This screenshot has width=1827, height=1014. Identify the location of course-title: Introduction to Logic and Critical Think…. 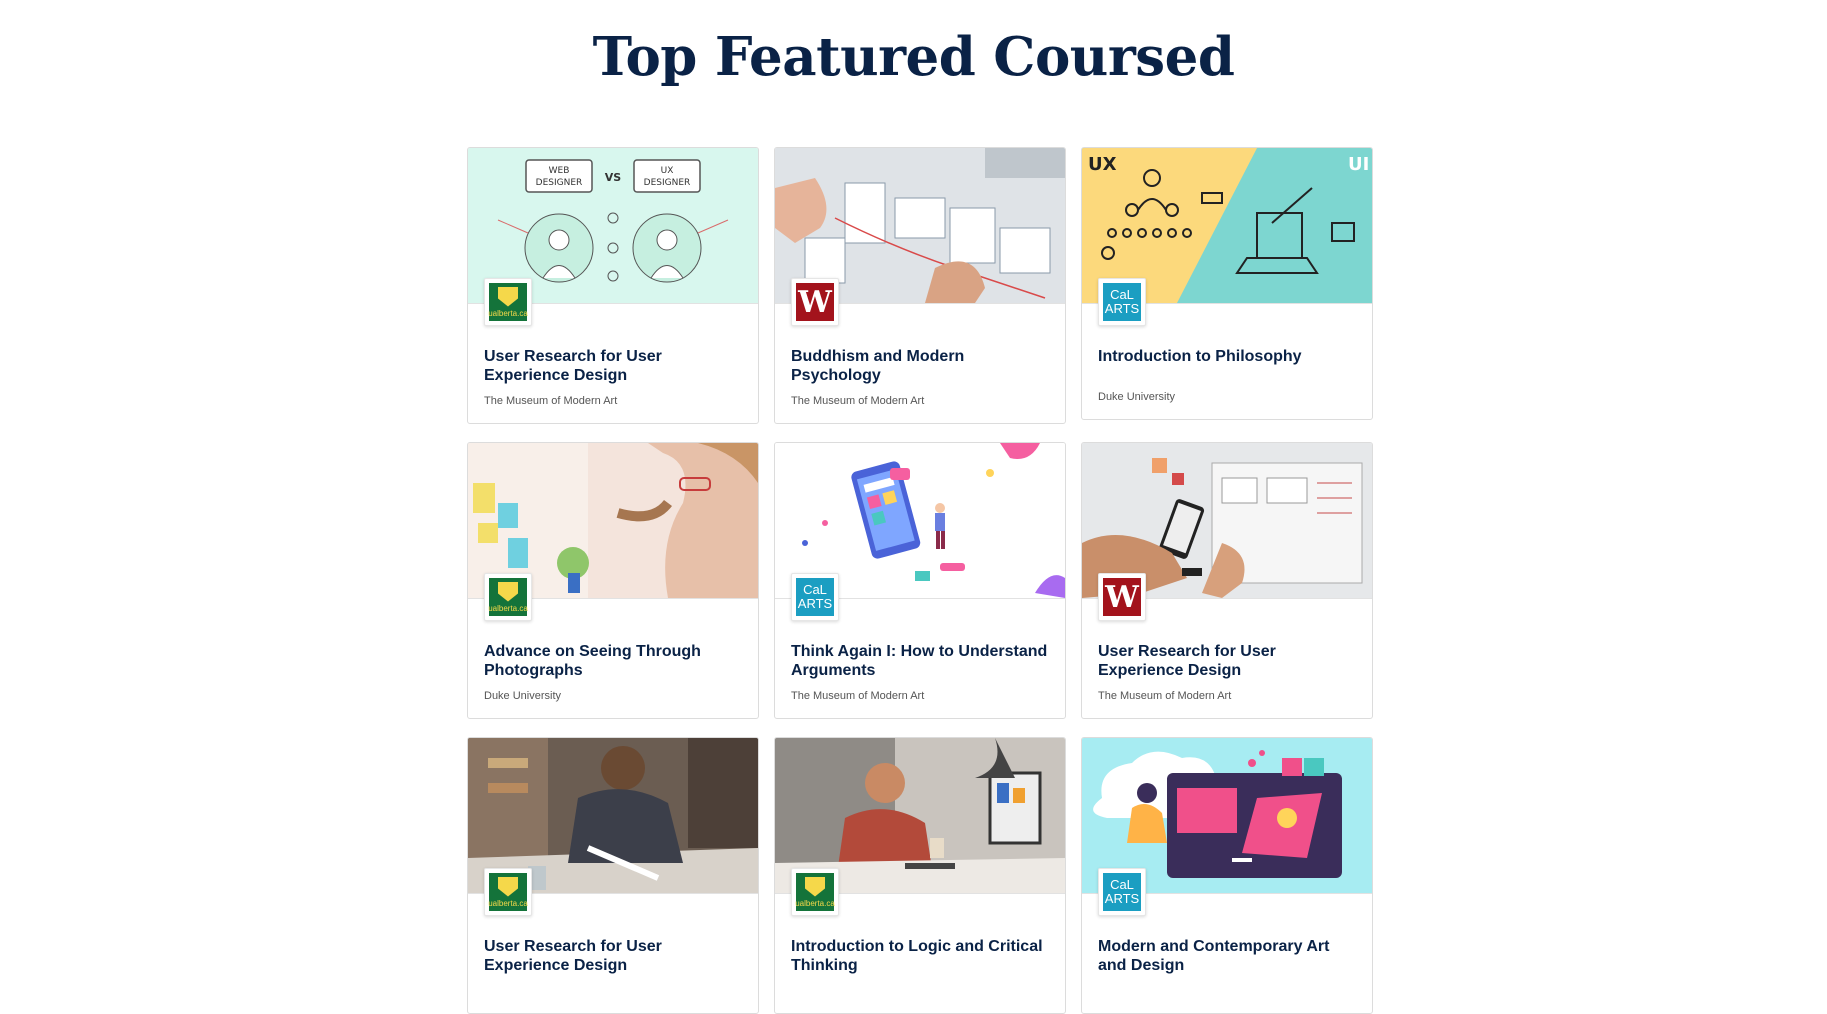
(922, 956).